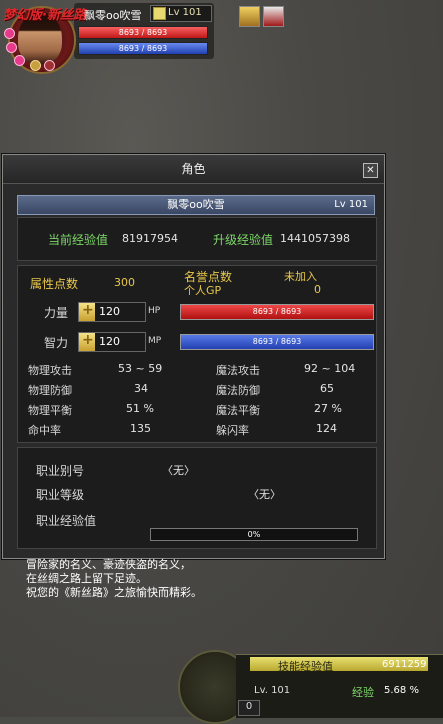 This screenshot has width=443, height=724. Describe the element at coordinates (56, 313) in the screenshot. I see `str-label: 力量` at that location.